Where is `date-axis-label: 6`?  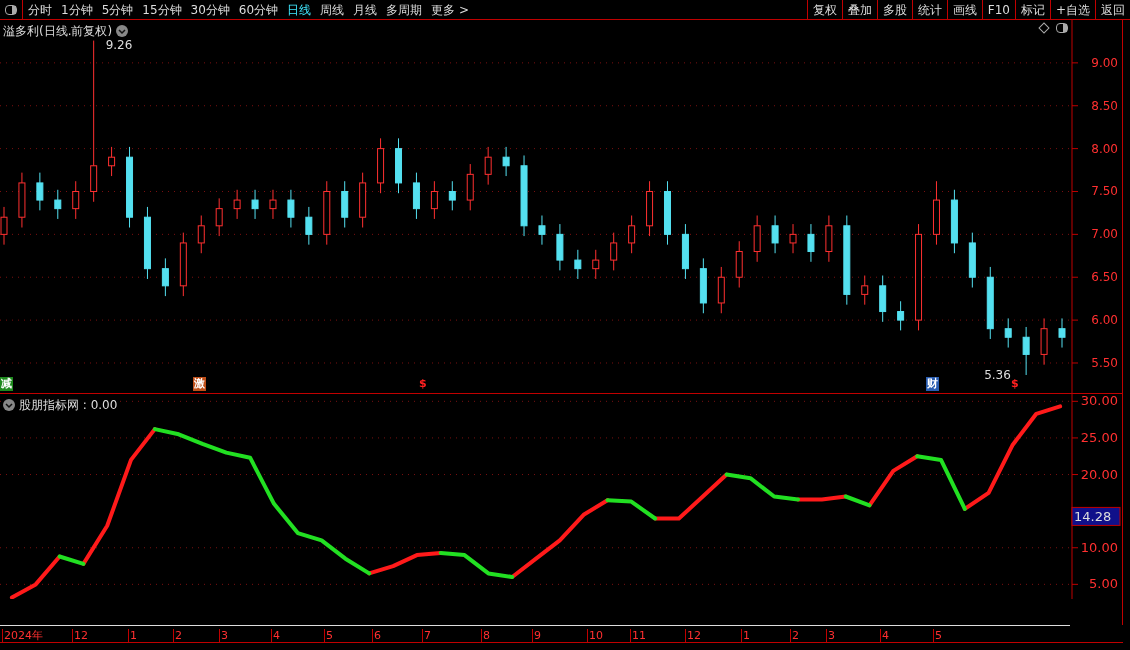 date-axis-label: 6 is located at coordinates (376, 635).